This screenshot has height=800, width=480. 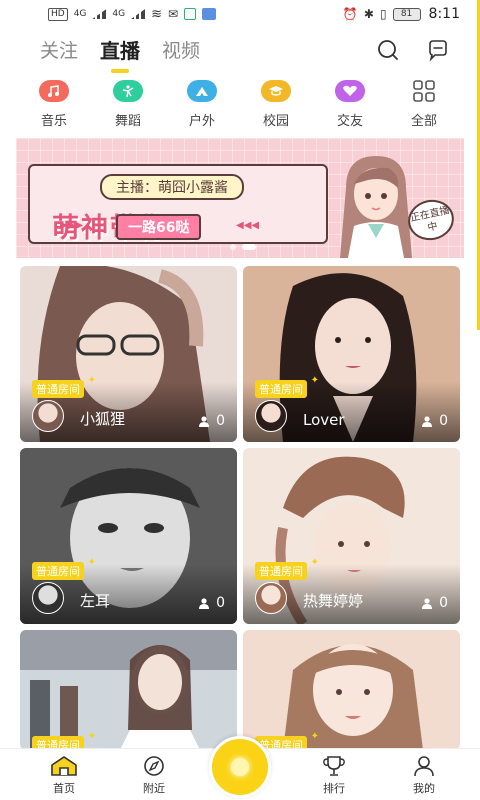 I want to click on outdoor-icon, so click(x=202, y=91).